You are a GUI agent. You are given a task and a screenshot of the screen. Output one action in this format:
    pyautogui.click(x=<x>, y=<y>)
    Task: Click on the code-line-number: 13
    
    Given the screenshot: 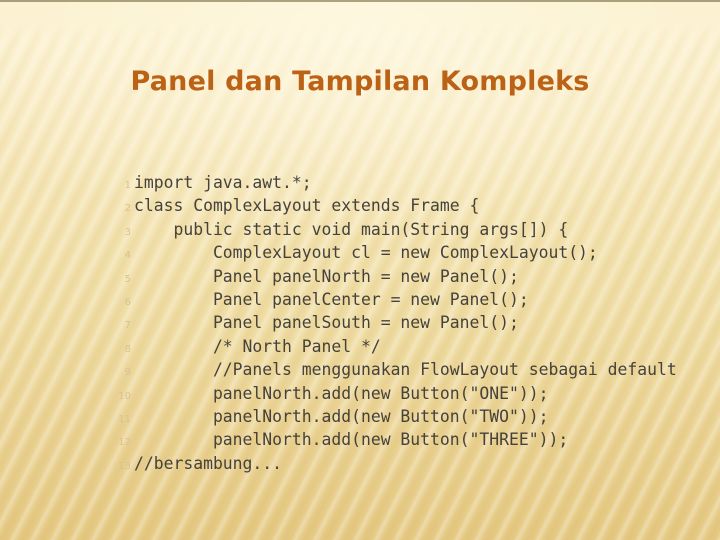 What is the action you would take?
    pyautogui.click(x=124, y=466)
    